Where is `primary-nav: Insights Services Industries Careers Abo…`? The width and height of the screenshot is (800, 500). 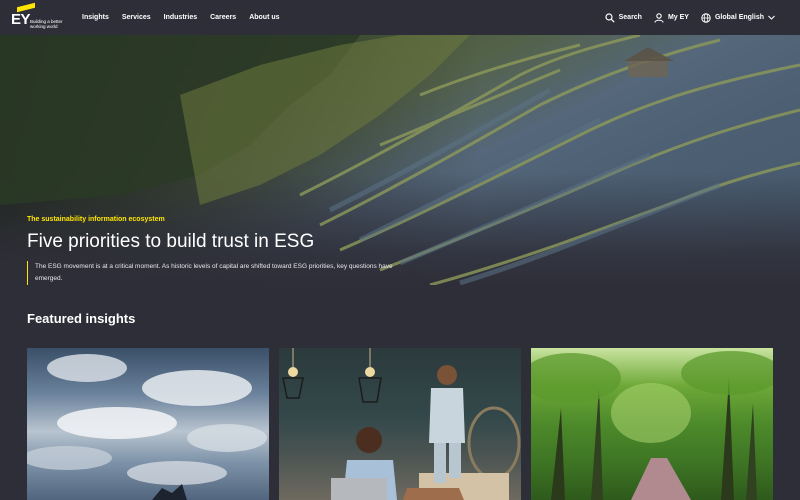
primary-nav: Insights Services Industries Careers Abo… is located at coordinates (181, 17).